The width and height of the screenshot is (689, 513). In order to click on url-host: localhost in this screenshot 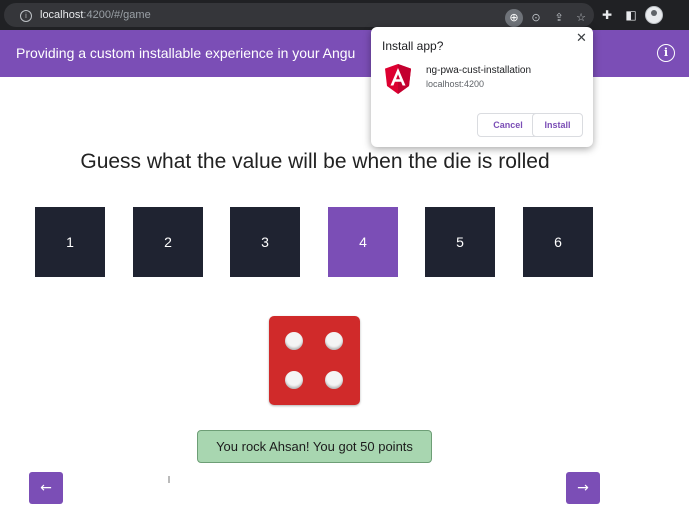, I will do `click(62, 15)`.